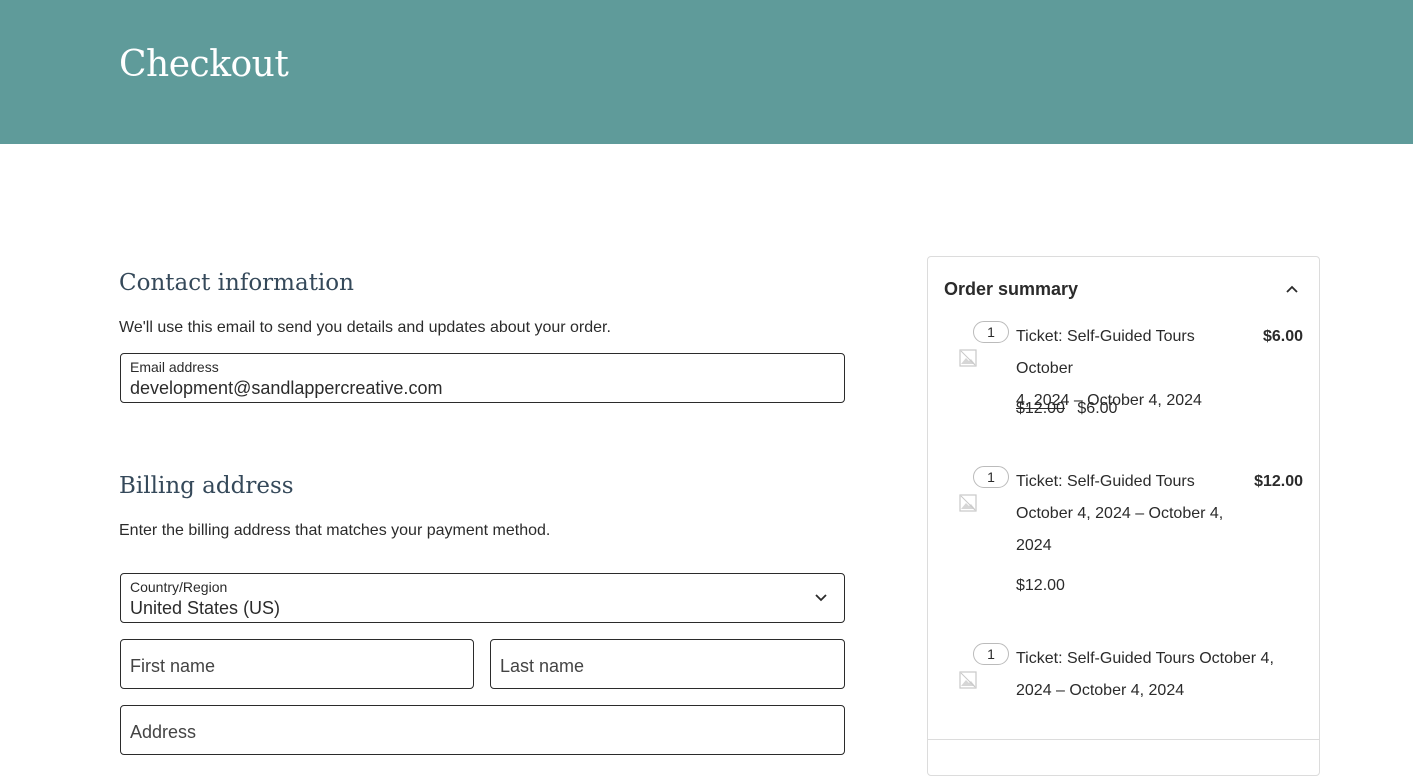 The width and height of the screenshot is (1413, 776). I want to click on chevron-up-icon, so click(1292, 290).